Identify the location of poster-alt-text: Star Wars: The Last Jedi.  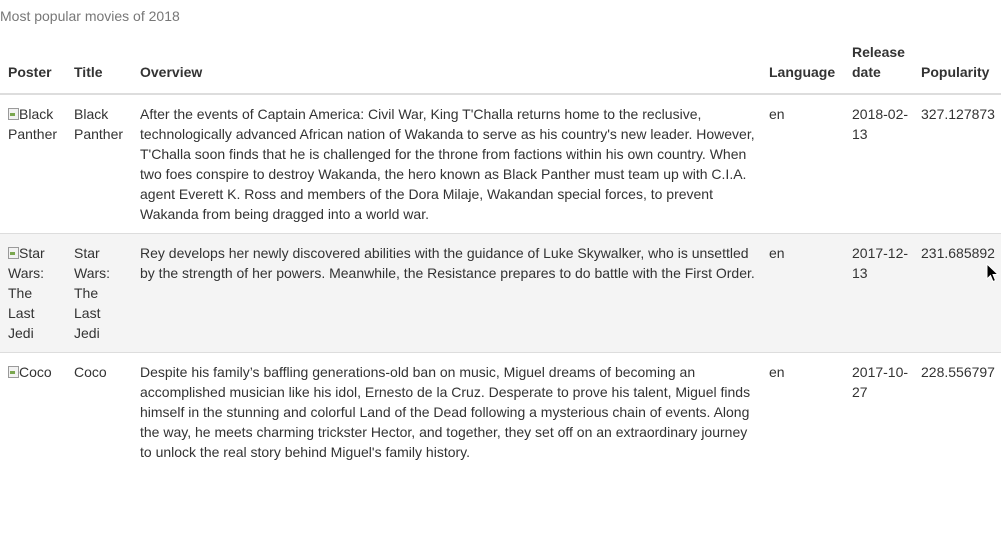
(26, 293).